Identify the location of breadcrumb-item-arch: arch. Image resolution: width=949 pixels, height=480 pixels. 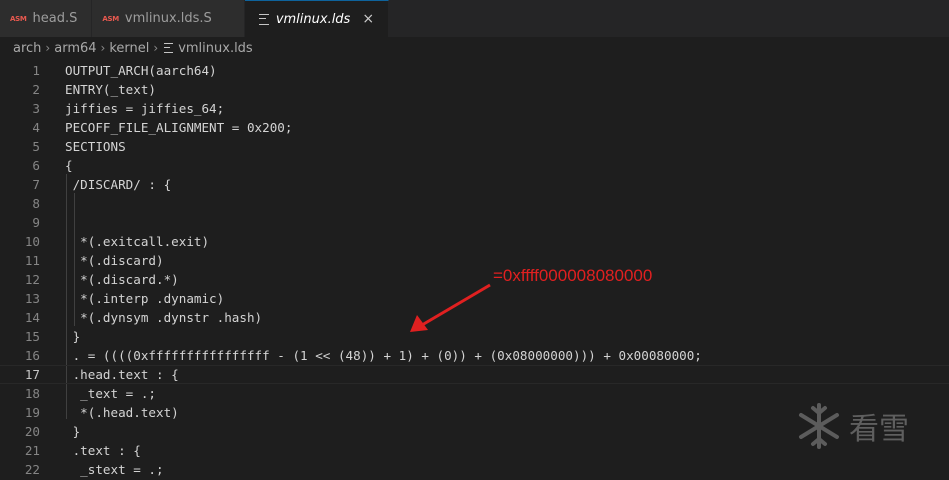
(27, 48).